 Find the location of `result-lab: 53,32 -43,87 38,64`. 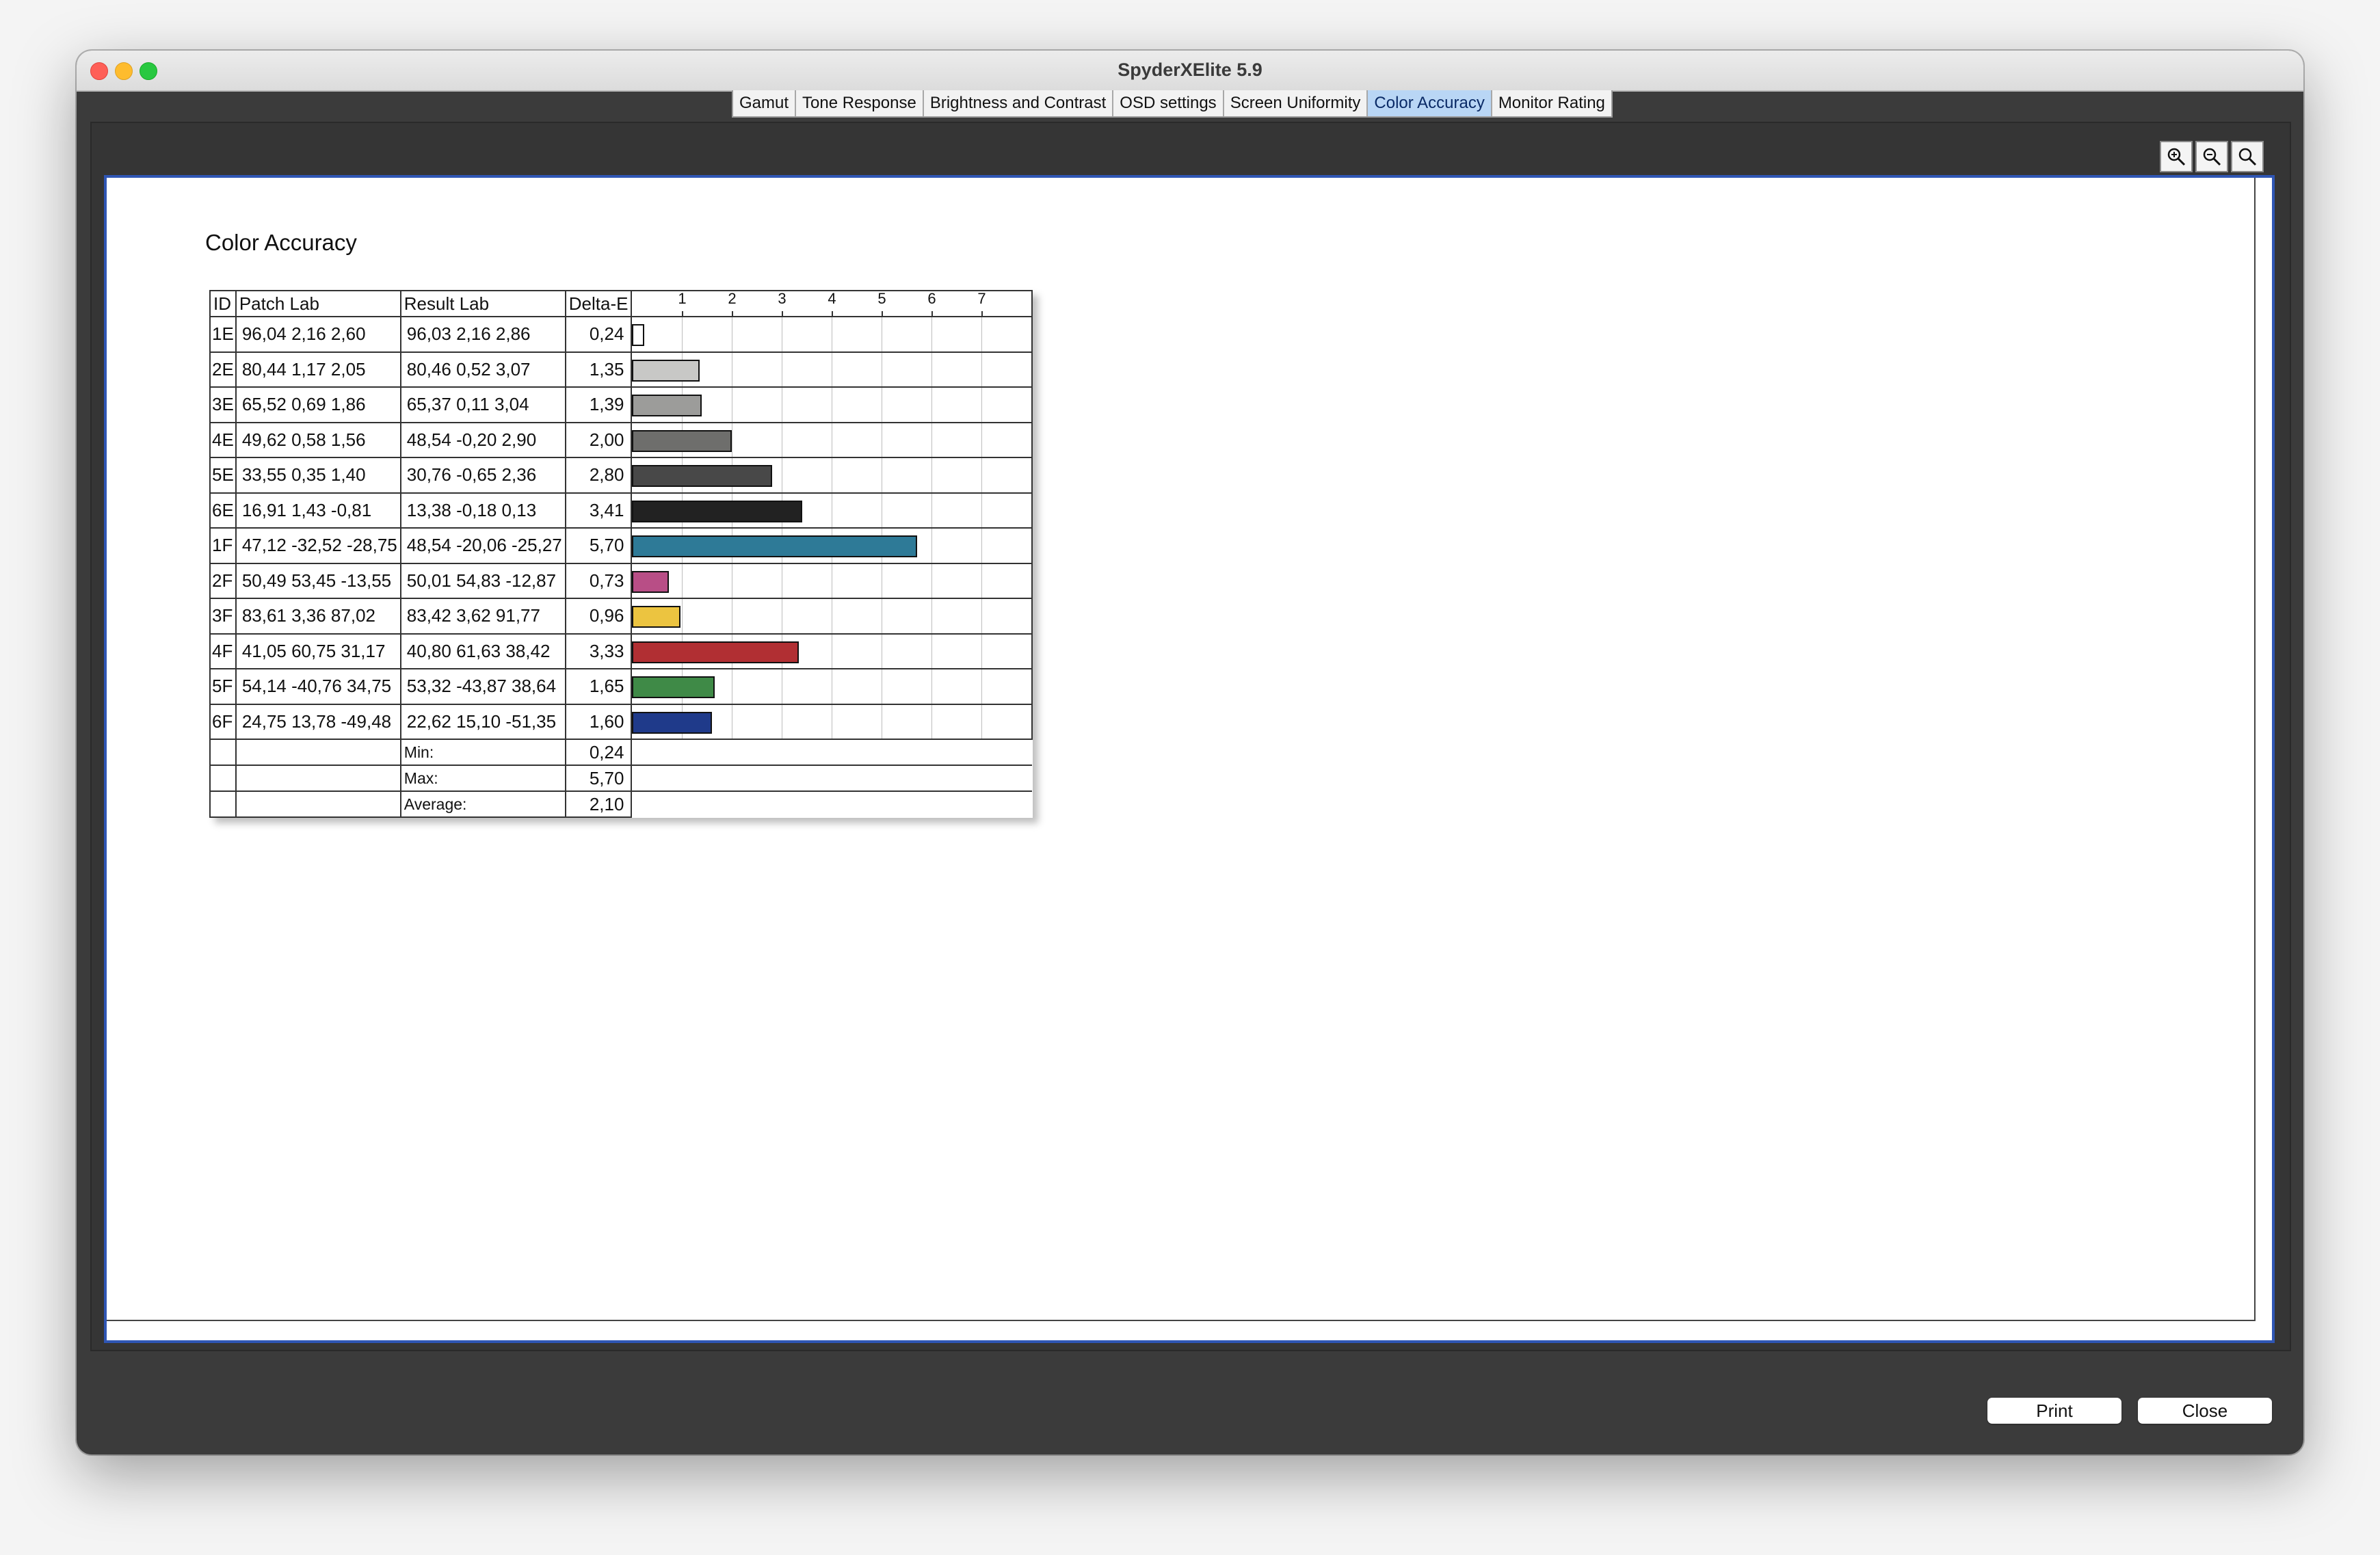

result-lab: 53,32 -43,87 38,64 is located at coordinates (482, 687).